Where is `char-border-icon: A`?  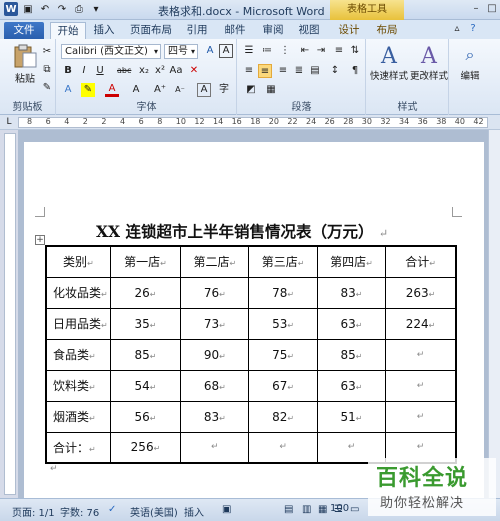 char-border-icon: A is located at coordinates (226, 51).